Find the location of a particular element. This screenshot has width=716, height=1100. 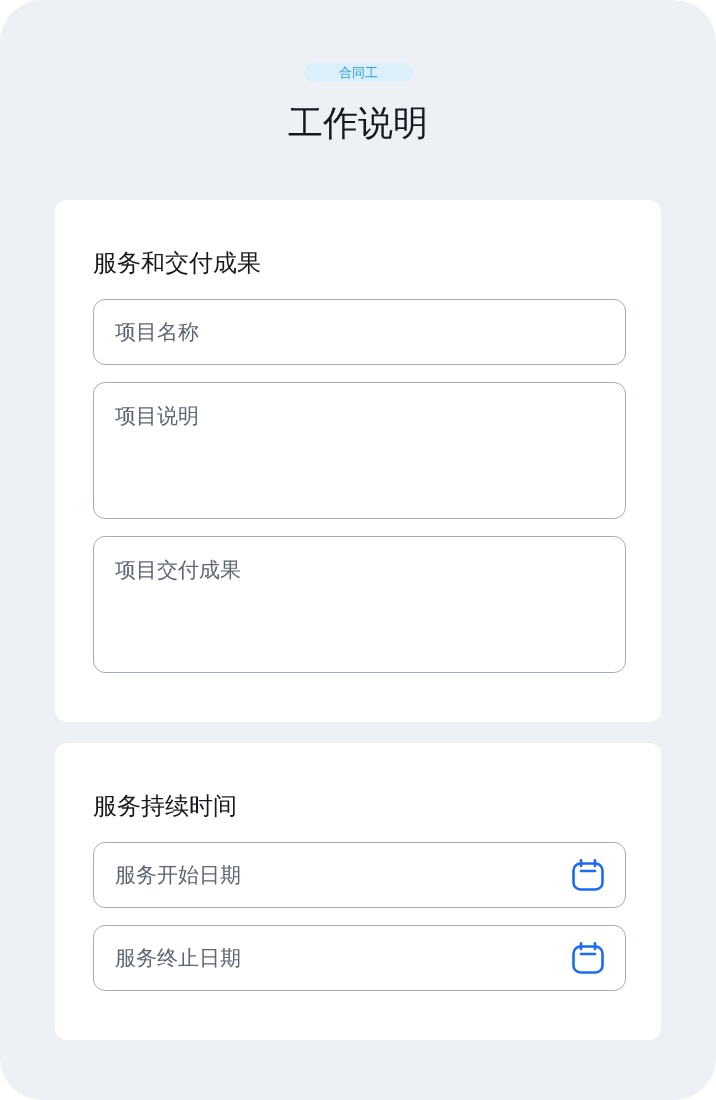

contract-badge: 合同工 is located at coordinates (358, 72).